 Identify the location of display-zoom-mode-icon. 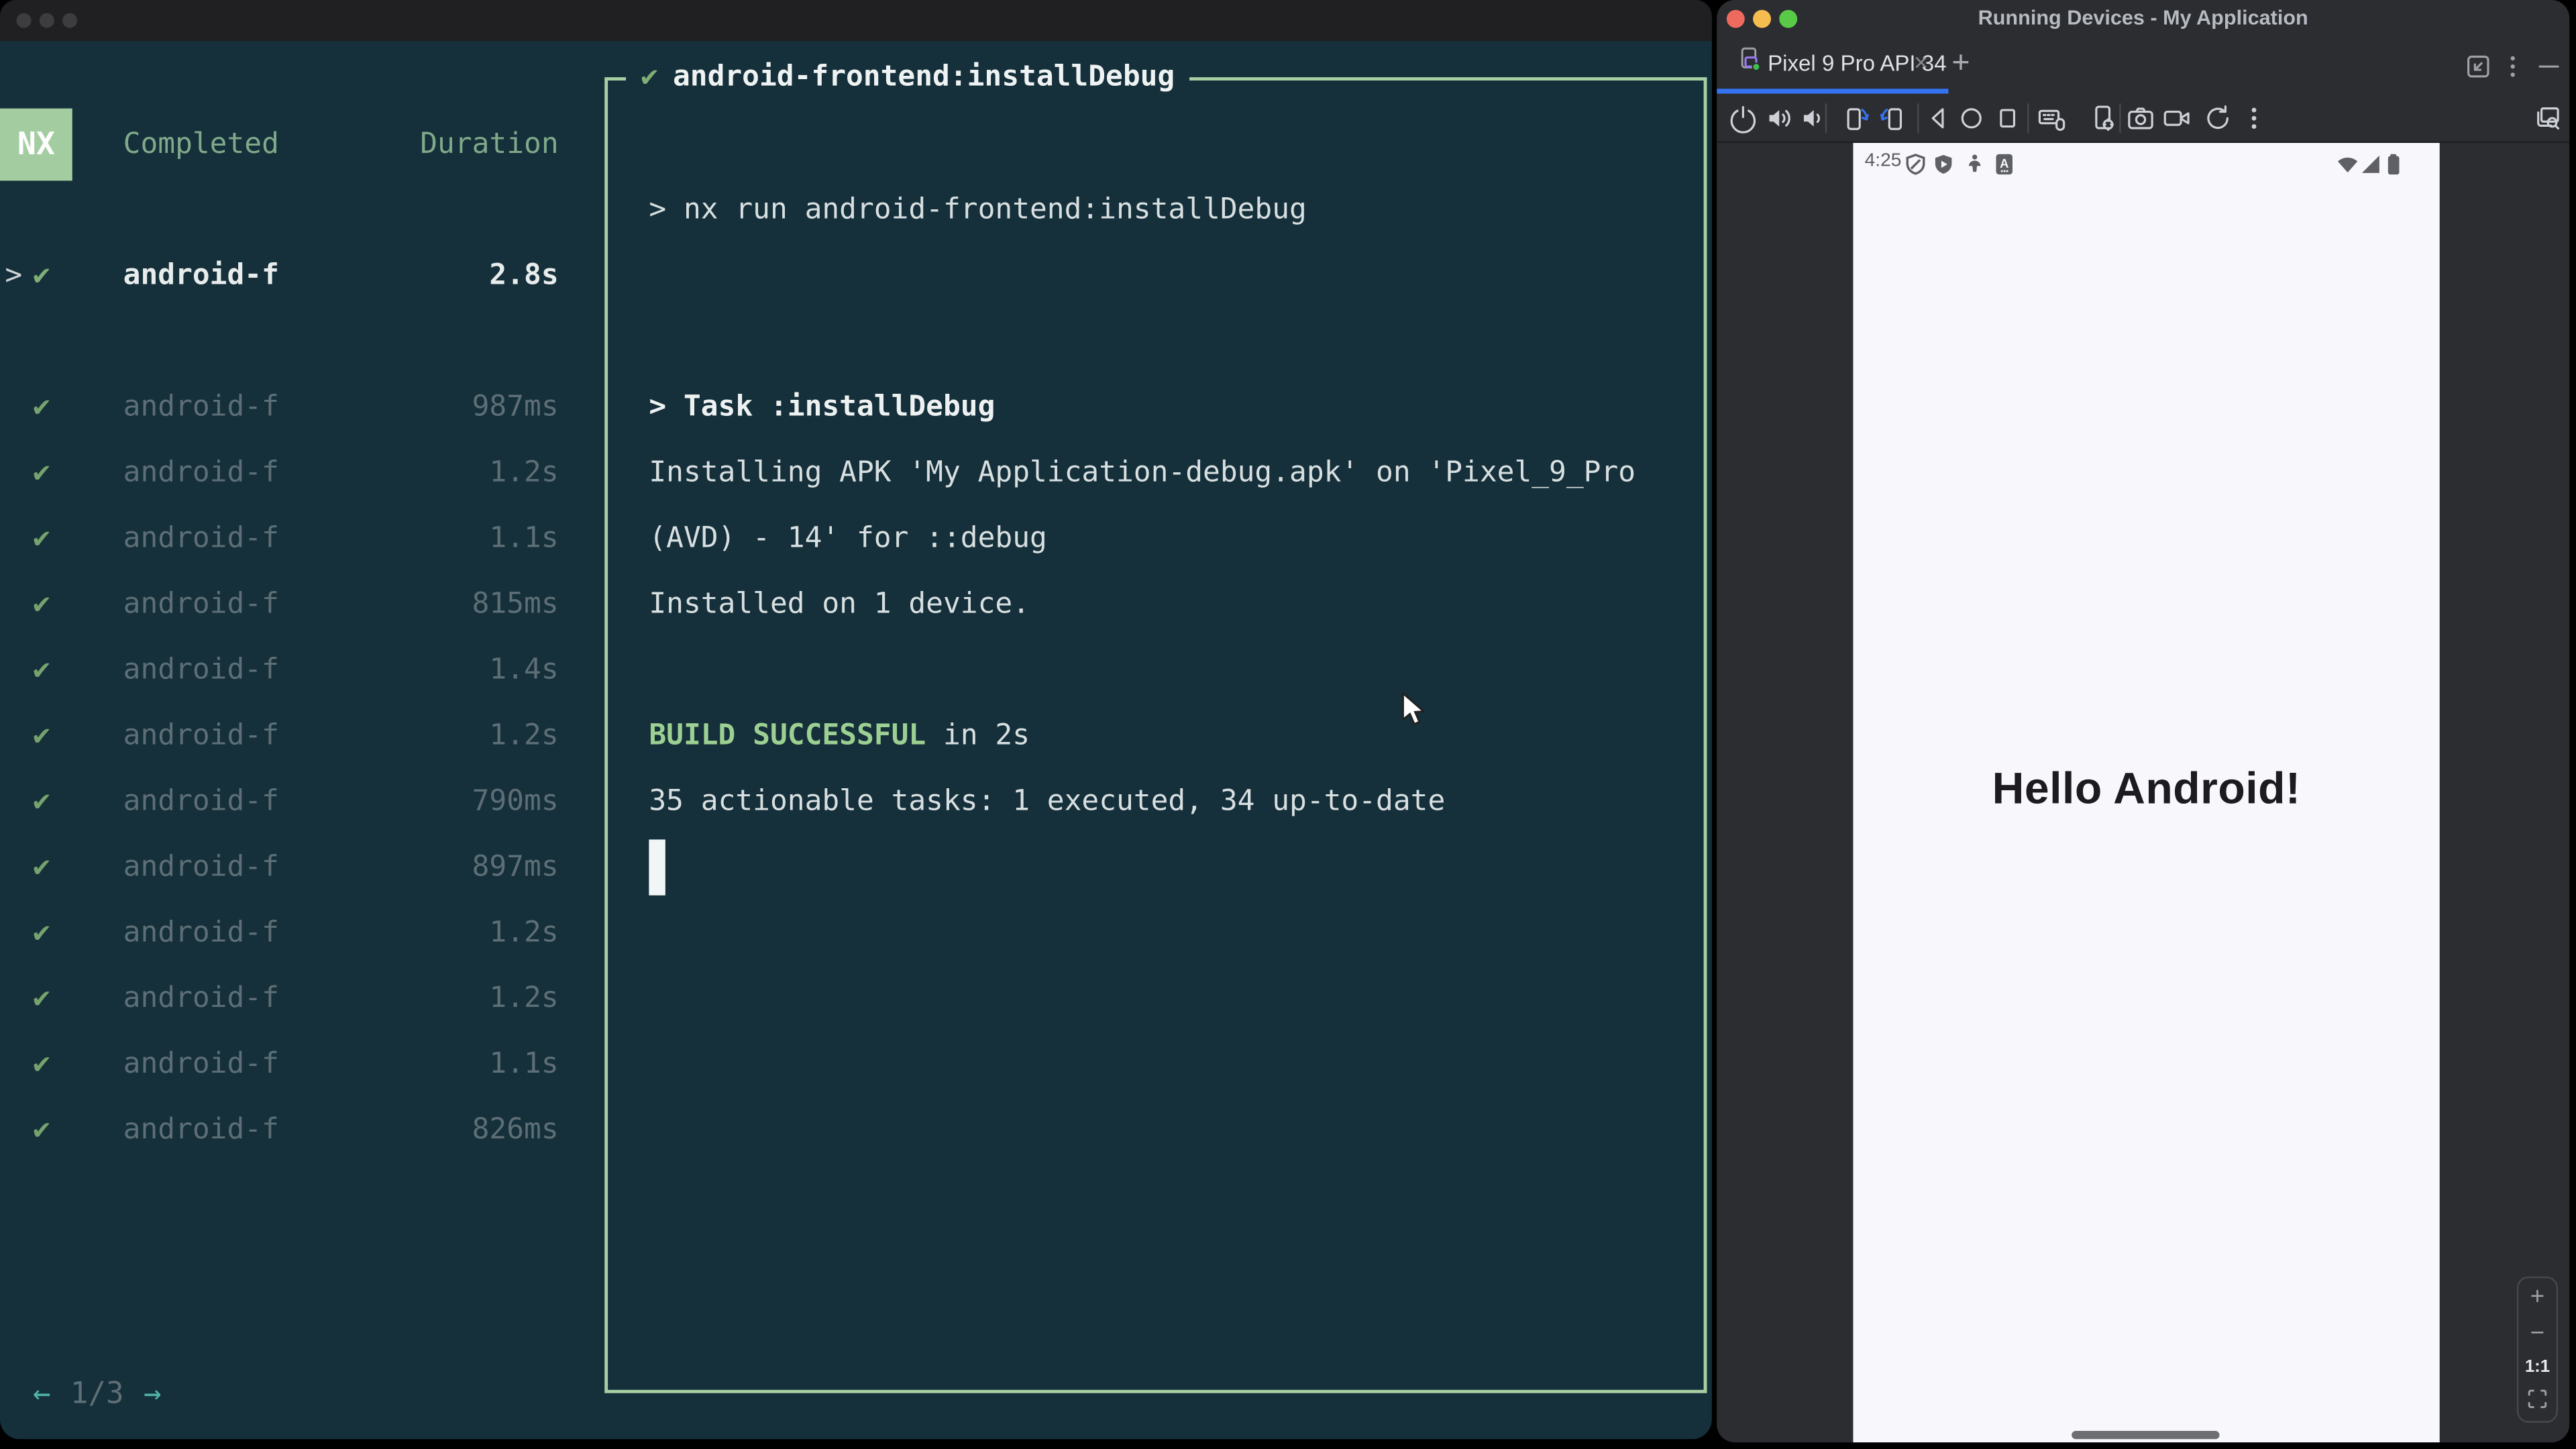
(2548, 118).